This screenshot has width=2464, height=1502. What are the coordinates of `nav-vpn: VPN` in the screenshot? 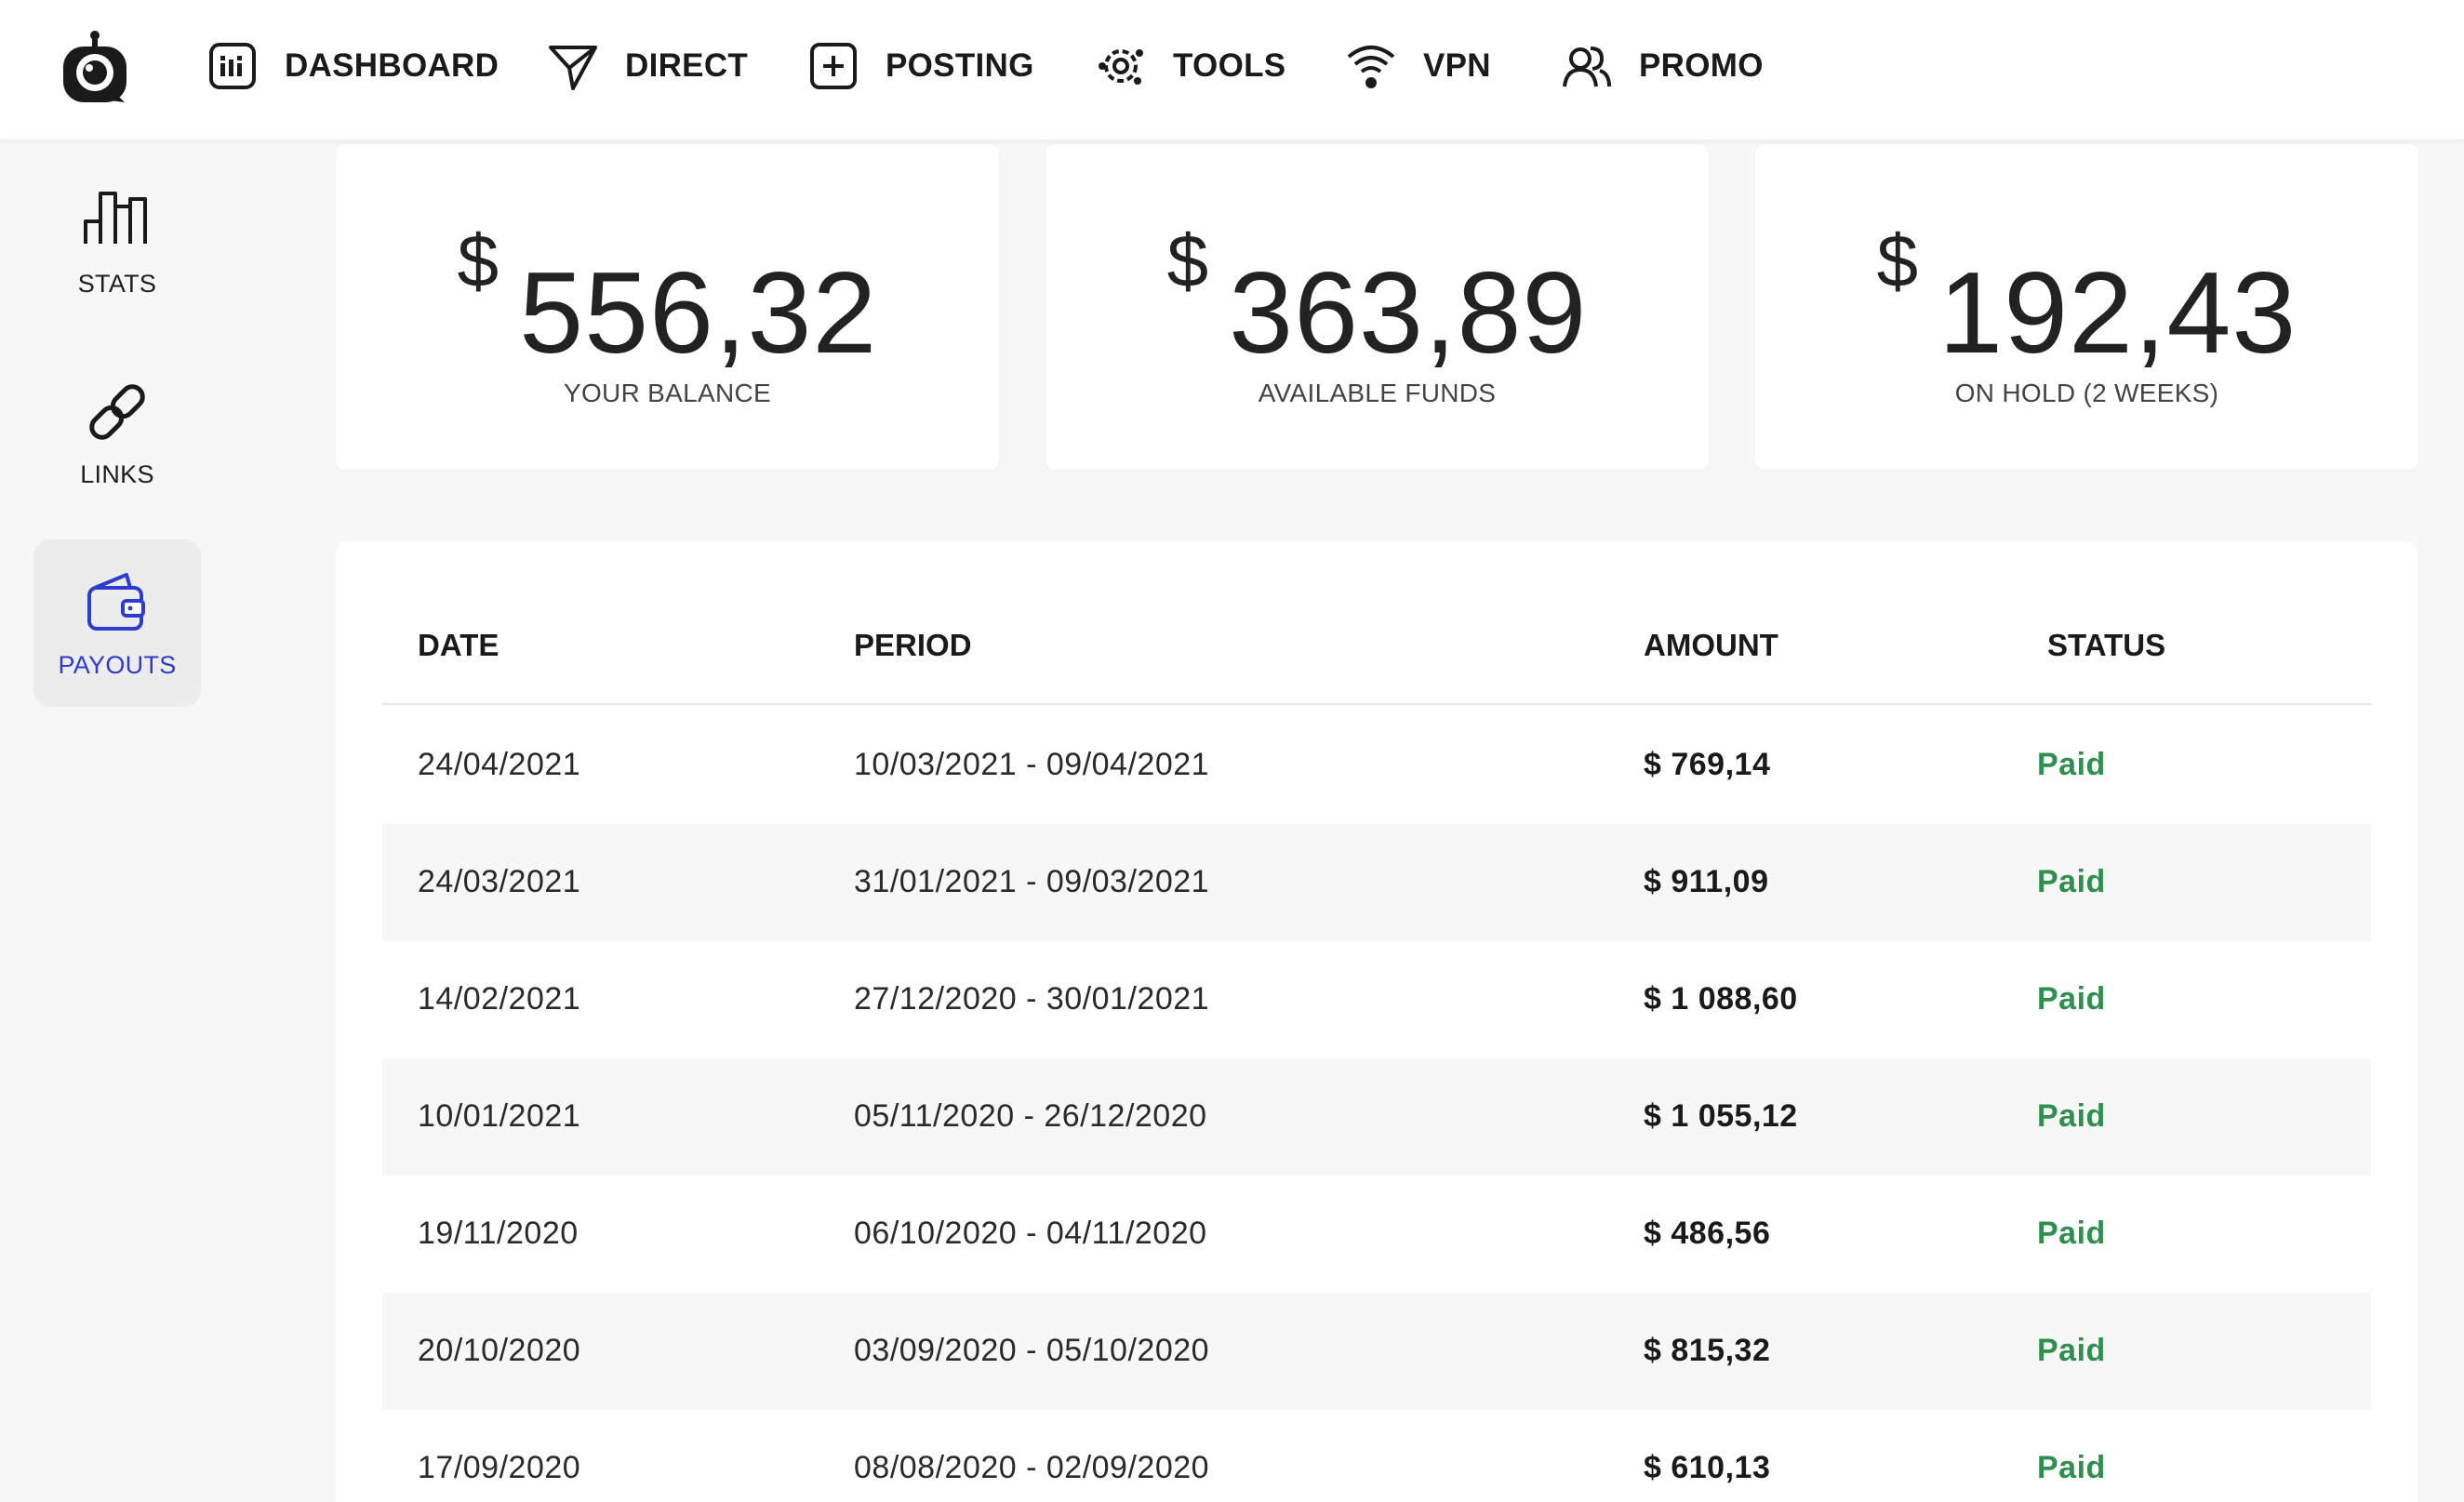 It's located at (1418, 66).